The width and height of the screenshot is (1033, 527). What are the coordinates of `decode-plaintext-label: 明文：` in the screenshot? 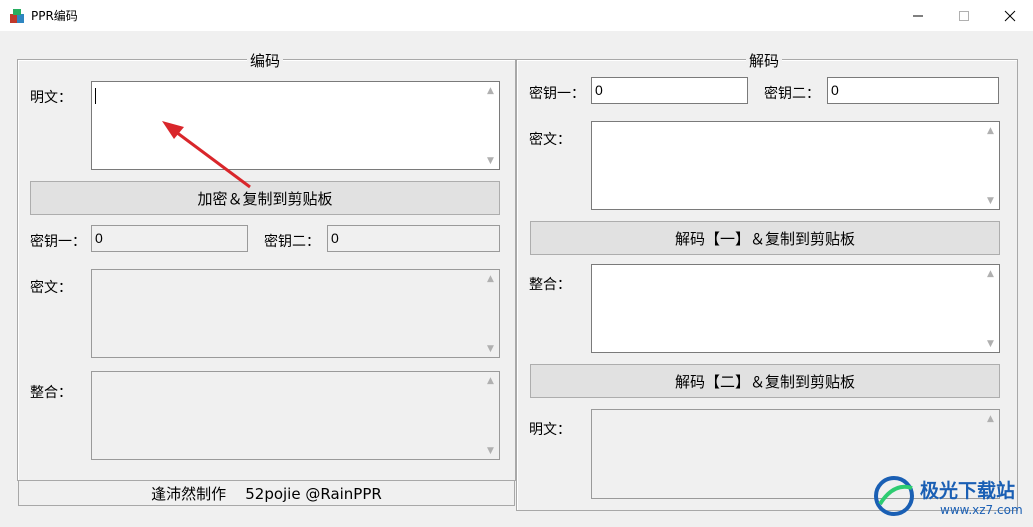 It's located at (550, 430).